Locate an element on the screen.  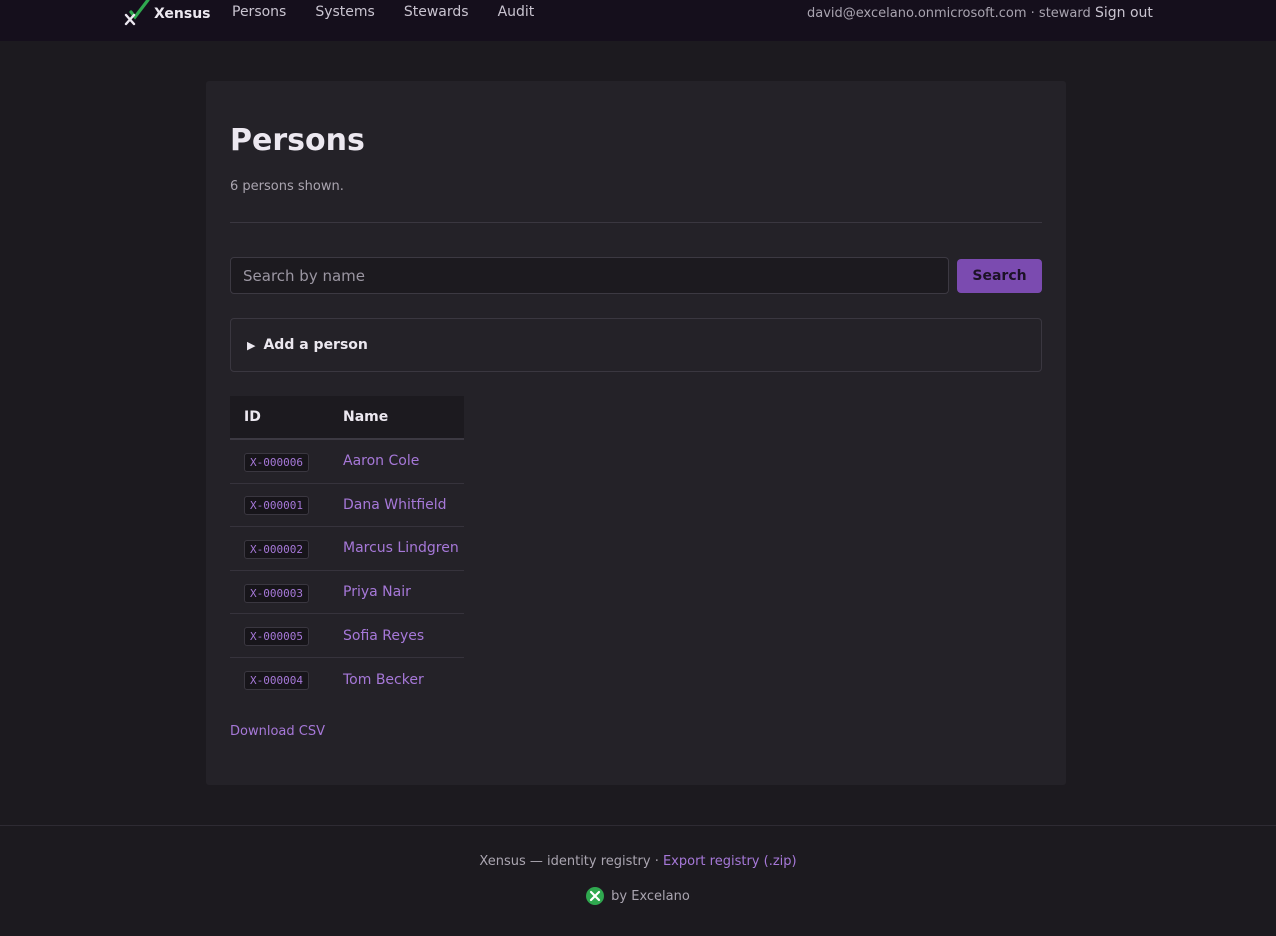
column-header-name: Name is located at coordinates (366, 417).